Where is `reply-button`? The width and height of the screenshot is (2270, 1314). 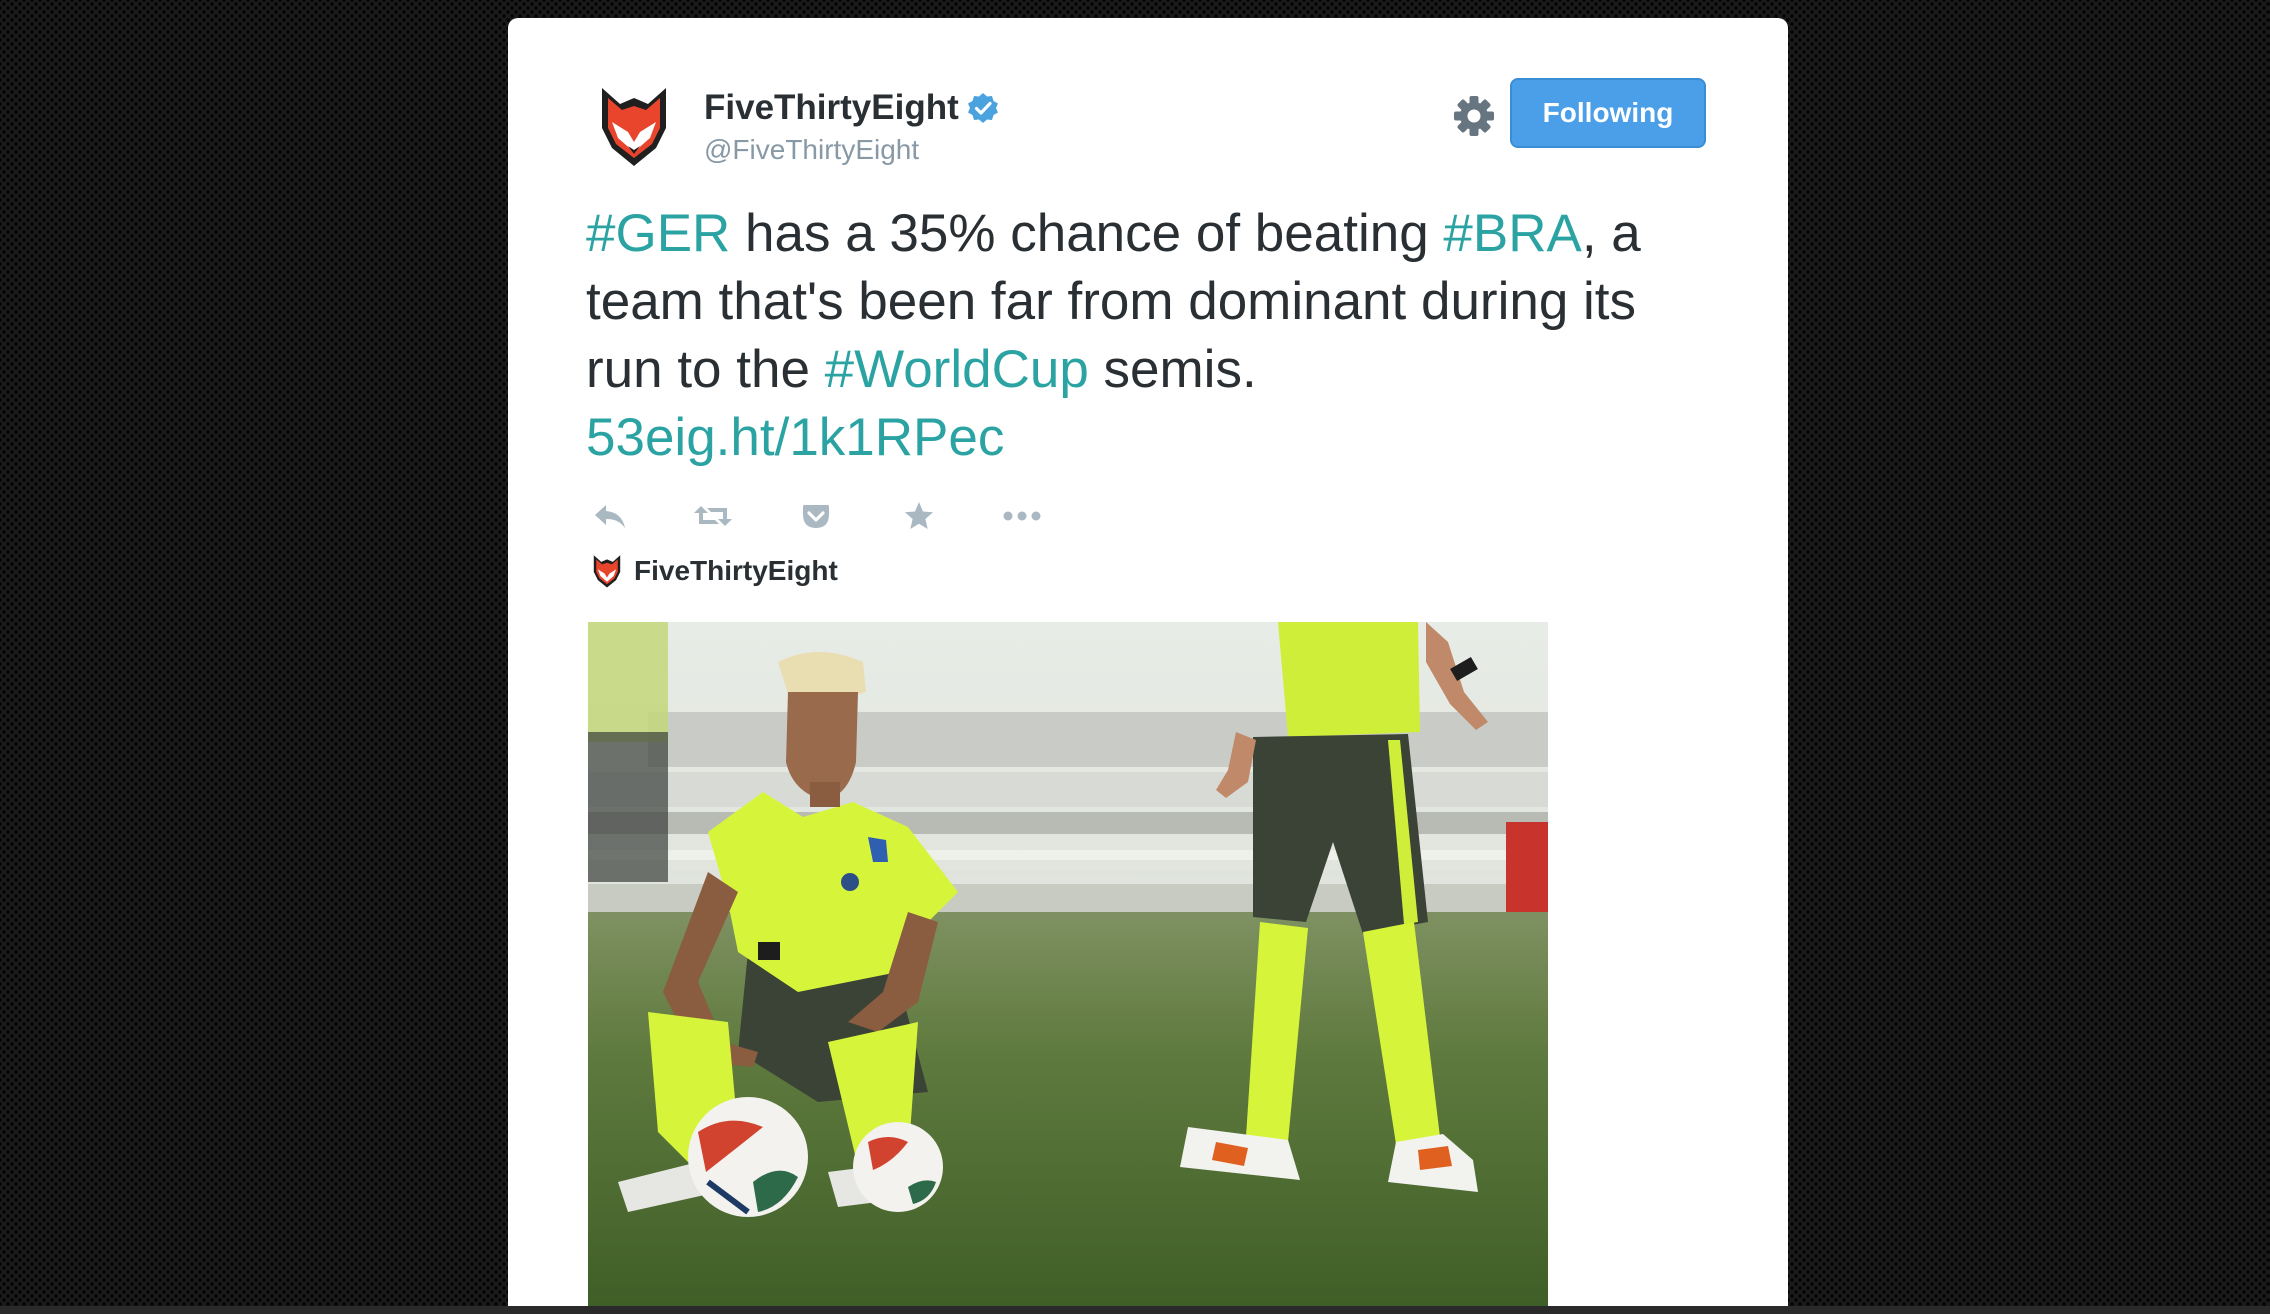 reply-button is located at coordinates (610, 516).